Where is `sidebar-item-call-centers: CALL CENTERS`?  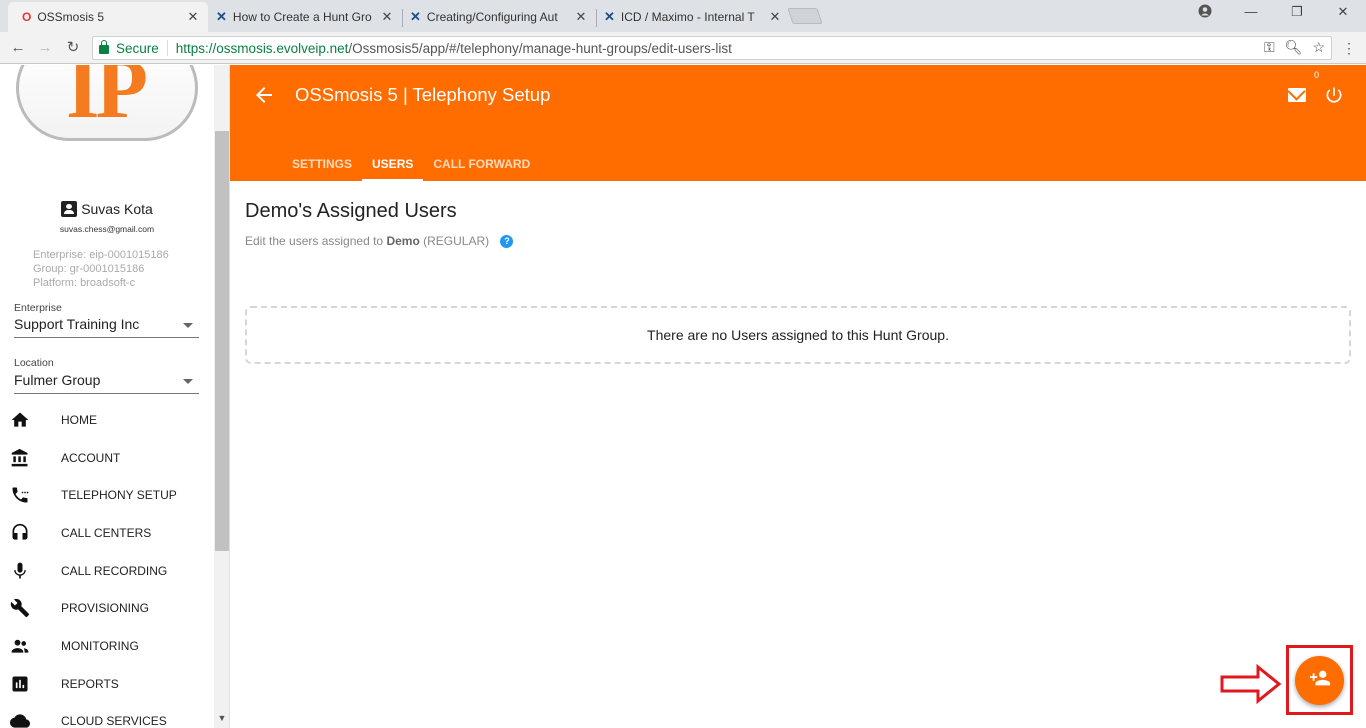
sidebar-item-call-centers: CALL CENTERS is located at coordinates (107, 533).